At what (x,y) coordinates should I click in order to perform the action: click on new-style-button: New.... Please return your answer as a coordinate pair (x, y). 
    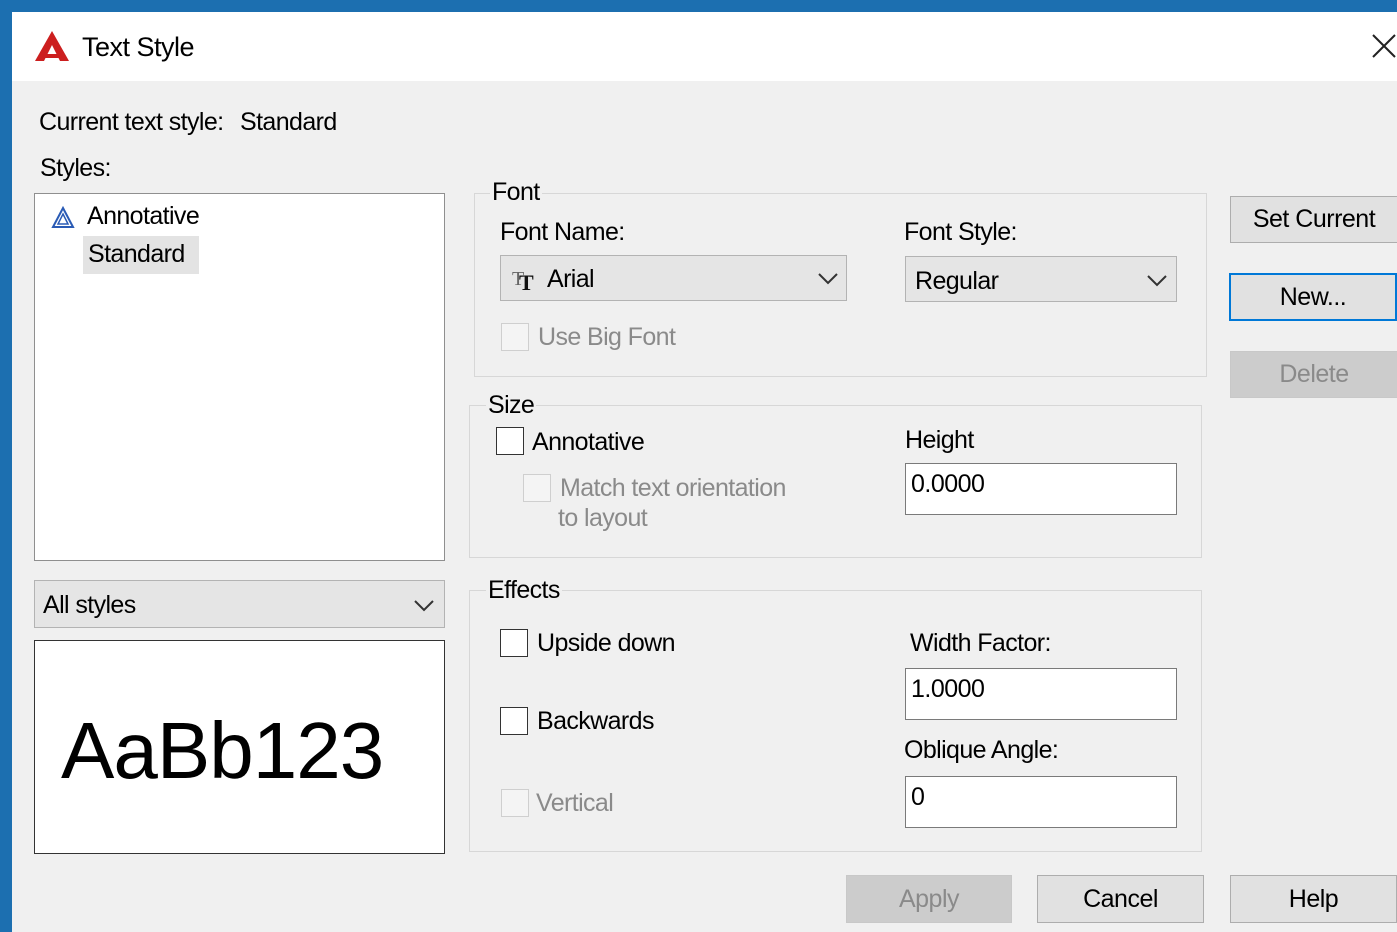
    Looking at the image, I should click on (1313, 297).